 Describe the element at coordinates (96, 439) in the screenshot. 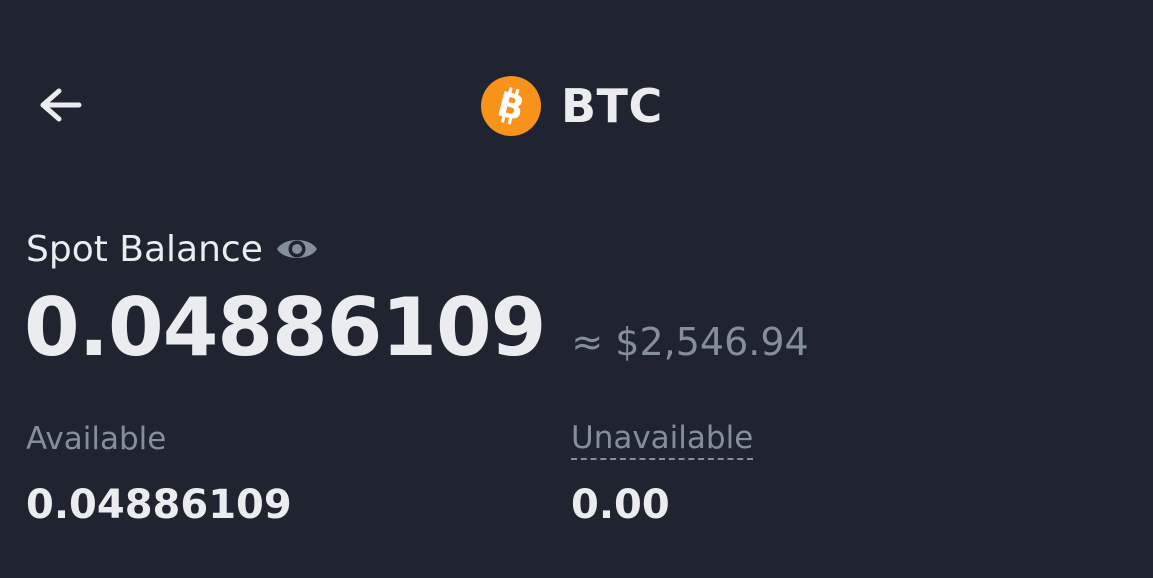

I see `available-label: Available` at that location.